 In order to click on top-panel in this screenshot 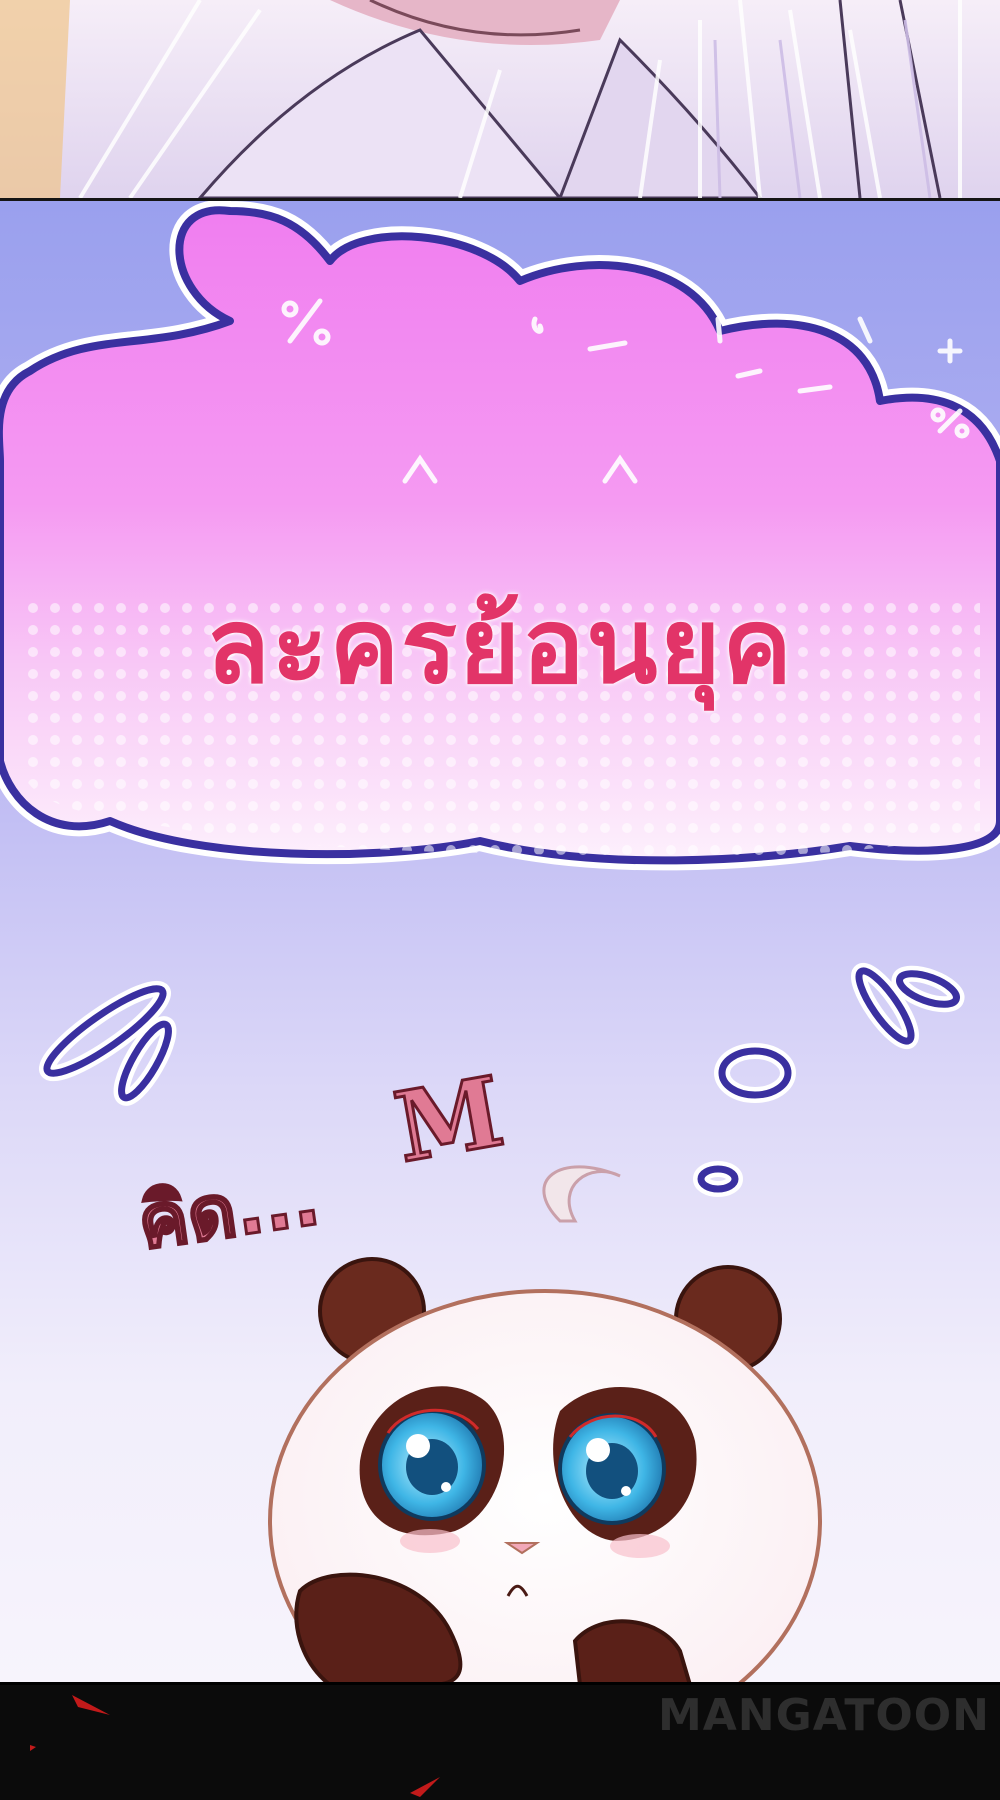, I will do `click(500, 99)`.